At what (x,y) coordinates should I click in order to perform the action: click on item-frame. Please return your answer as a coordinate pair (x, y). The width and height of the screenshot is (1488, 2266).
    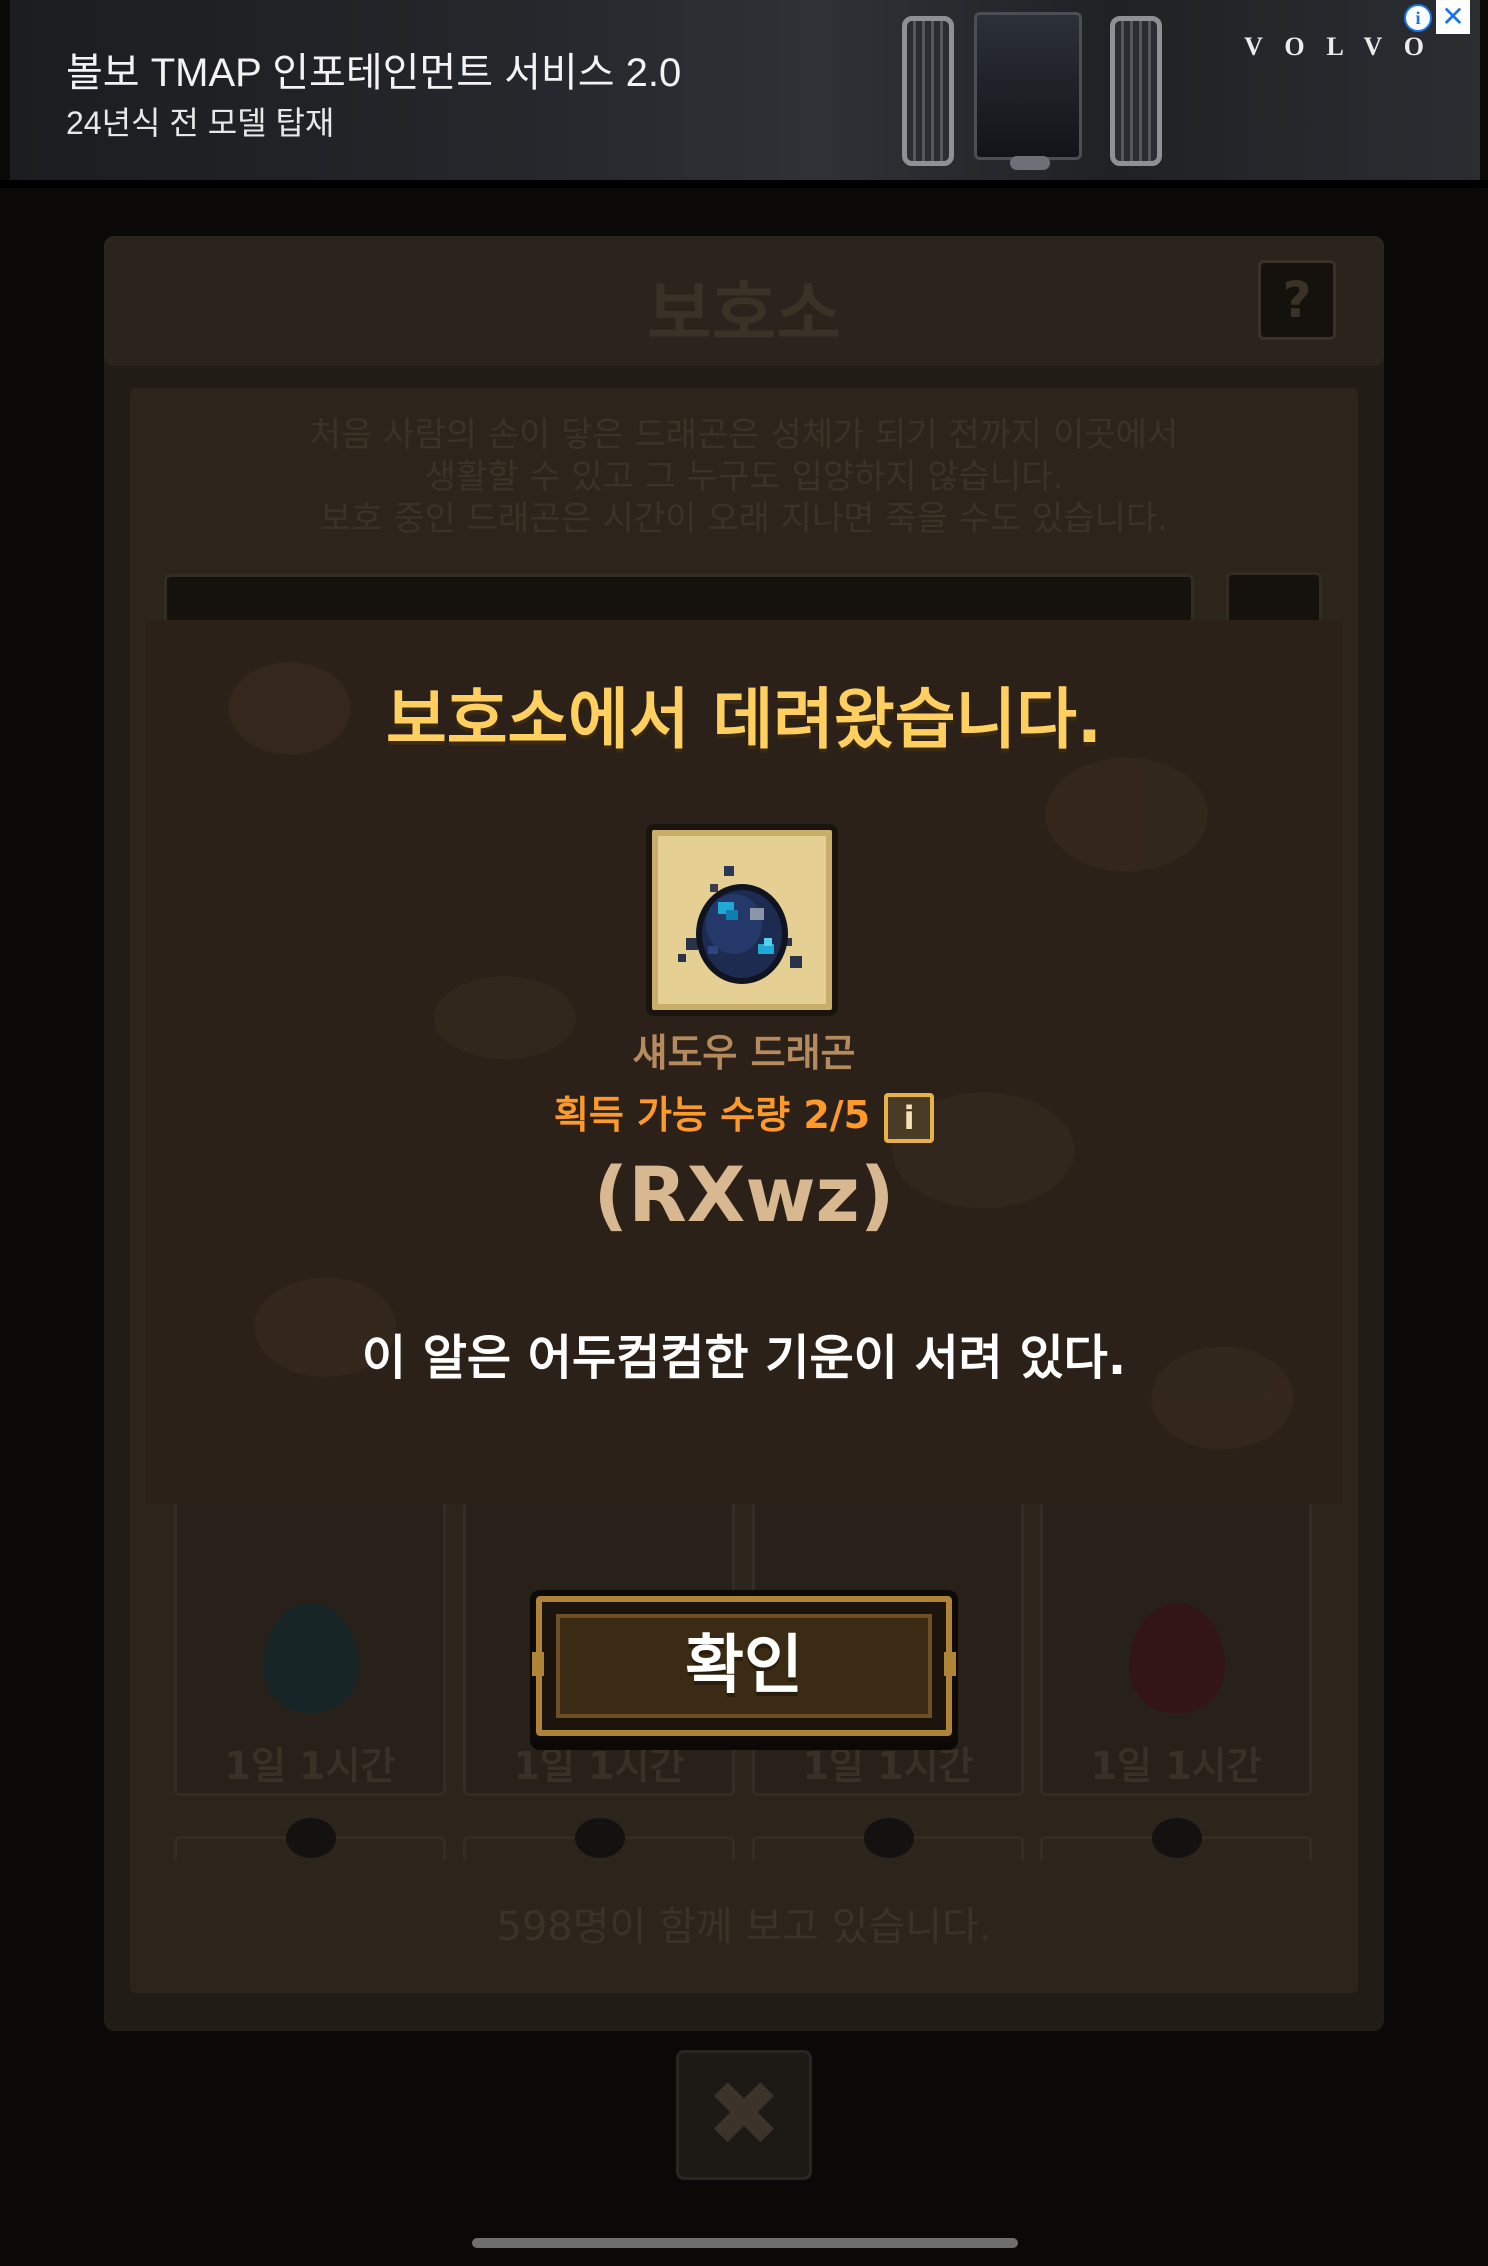
    Looking at the image, I should click on (742, 920).